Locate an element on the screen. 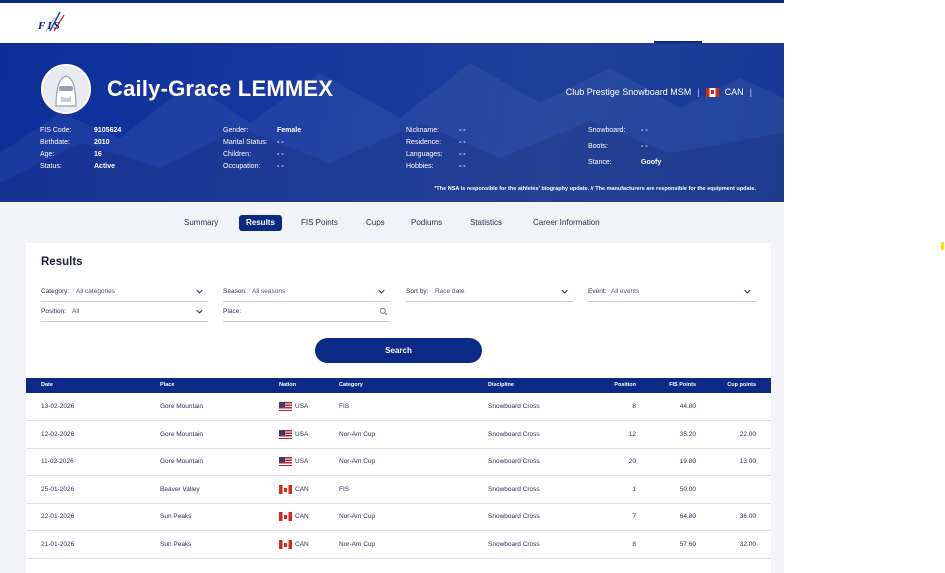 The width and height of the screenshot is (945, 573). sort-by-filter-value: Race date is located at coordinates (450, 291).